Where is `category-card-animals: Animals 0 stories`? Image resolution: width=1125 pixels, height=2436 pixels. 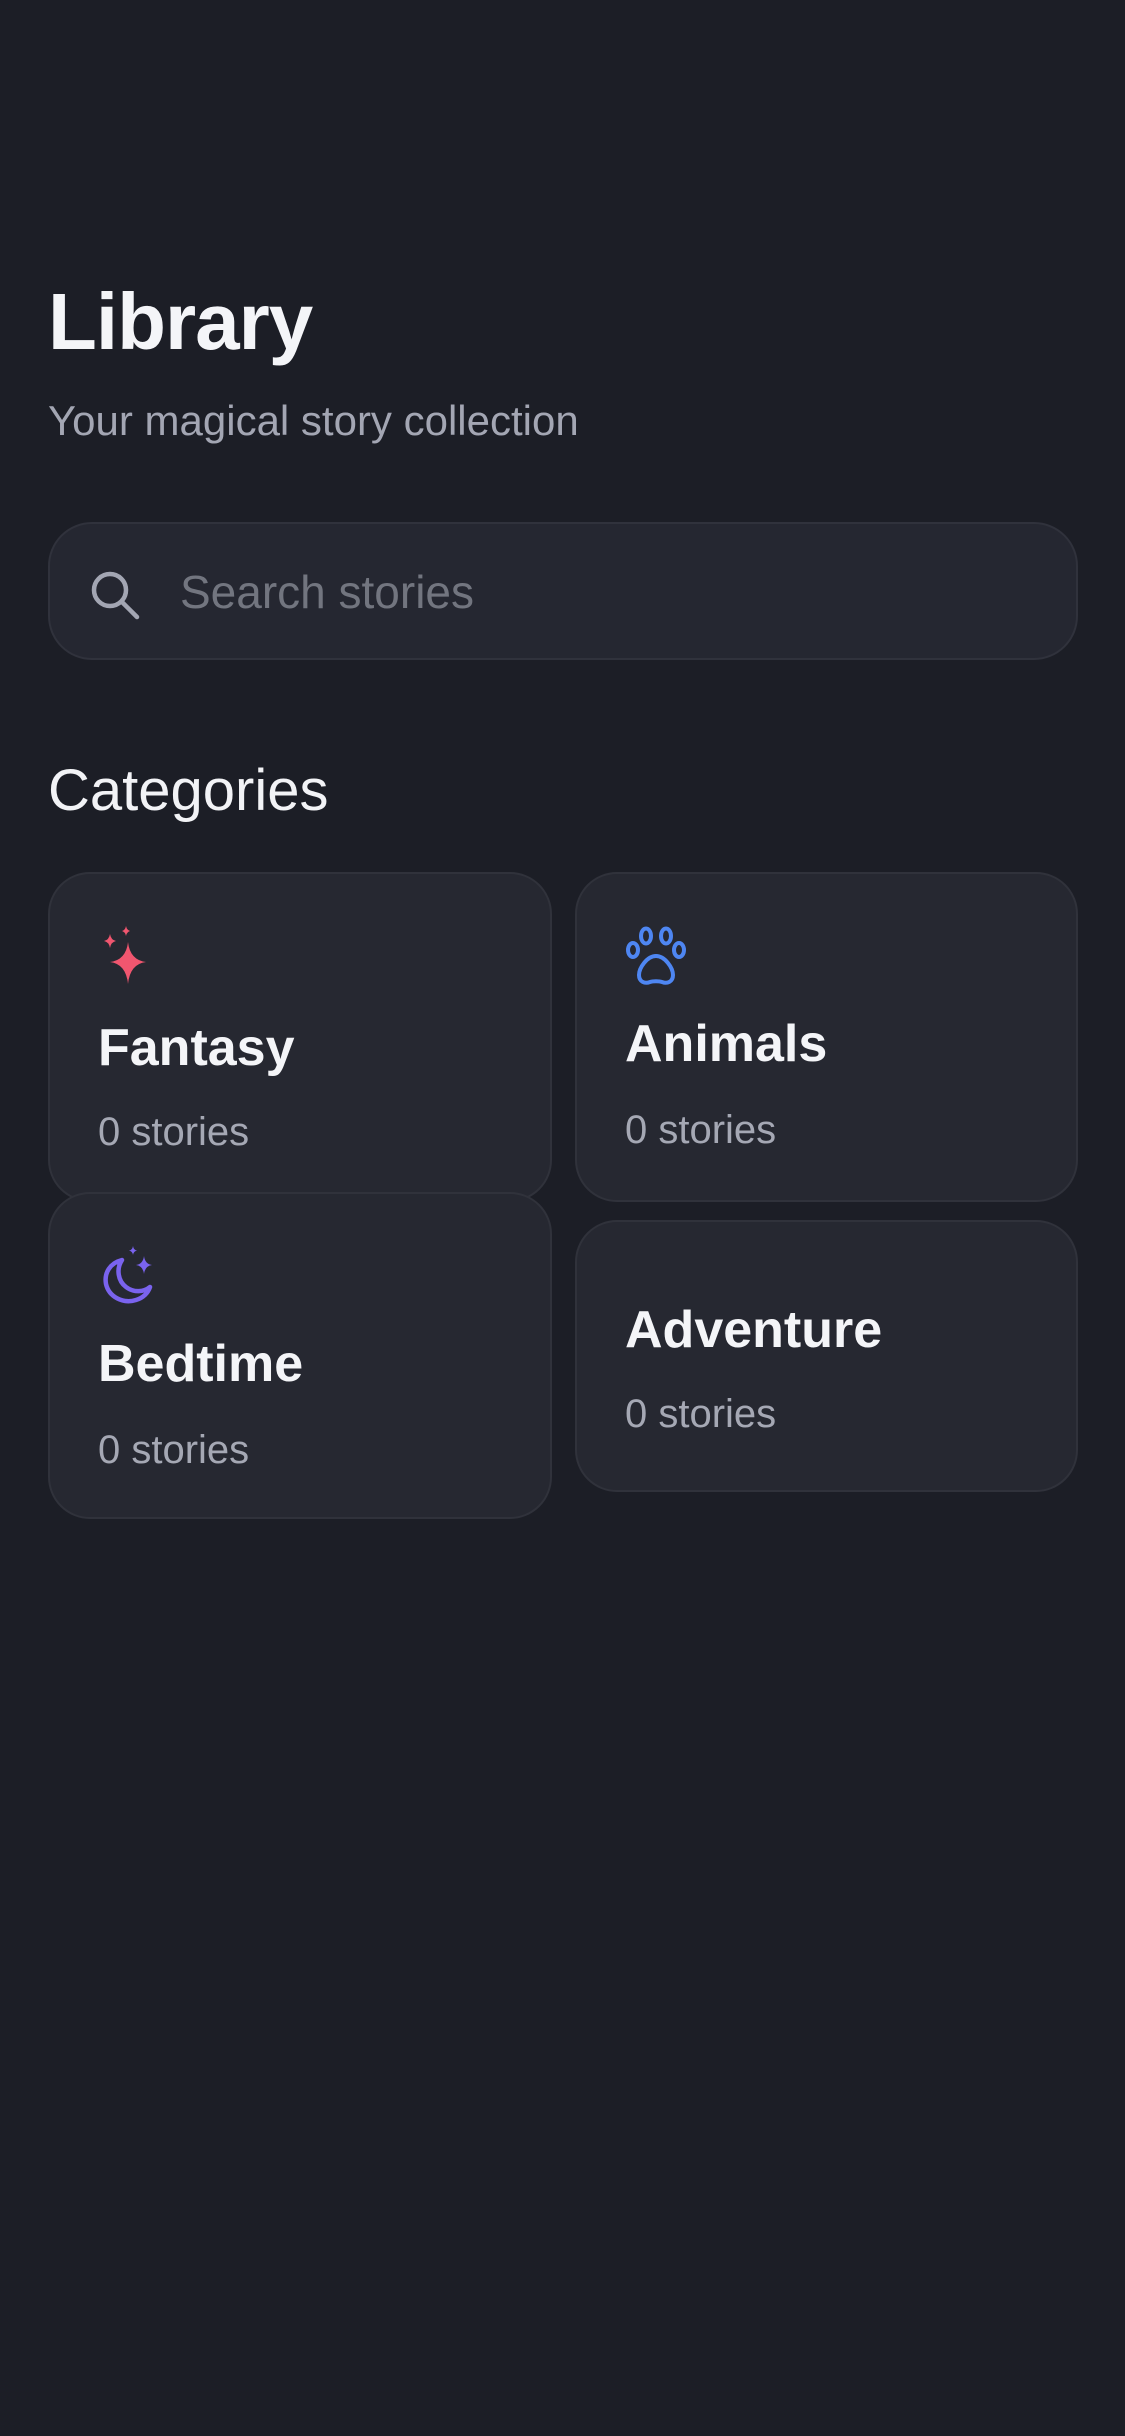 category-card-animals: Animals 0 stories is located at coordinates (826, 1037).